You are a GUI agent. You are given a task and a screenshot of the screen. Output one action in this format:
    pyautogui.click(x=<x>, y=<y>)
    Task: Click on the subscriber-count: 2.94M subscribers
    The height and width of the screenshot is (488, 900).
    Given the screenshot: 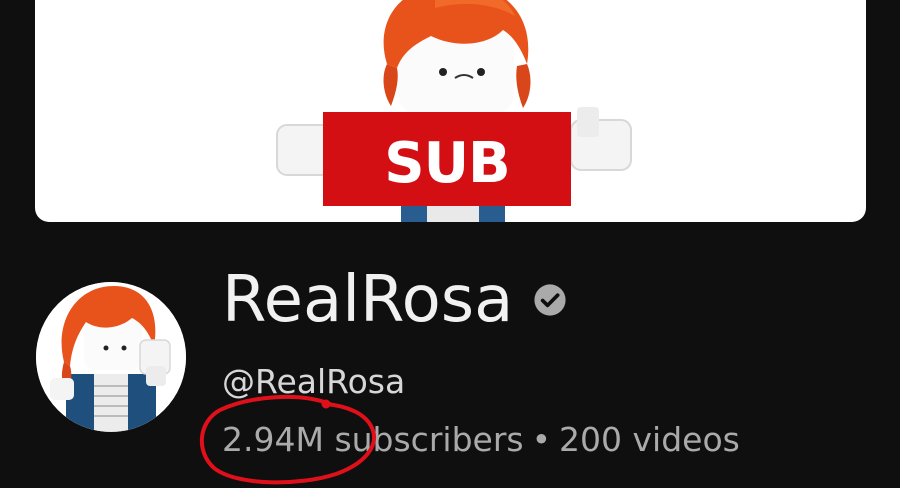 What is the action you would take?
    pyautogui.click(x=373, y=439)
    